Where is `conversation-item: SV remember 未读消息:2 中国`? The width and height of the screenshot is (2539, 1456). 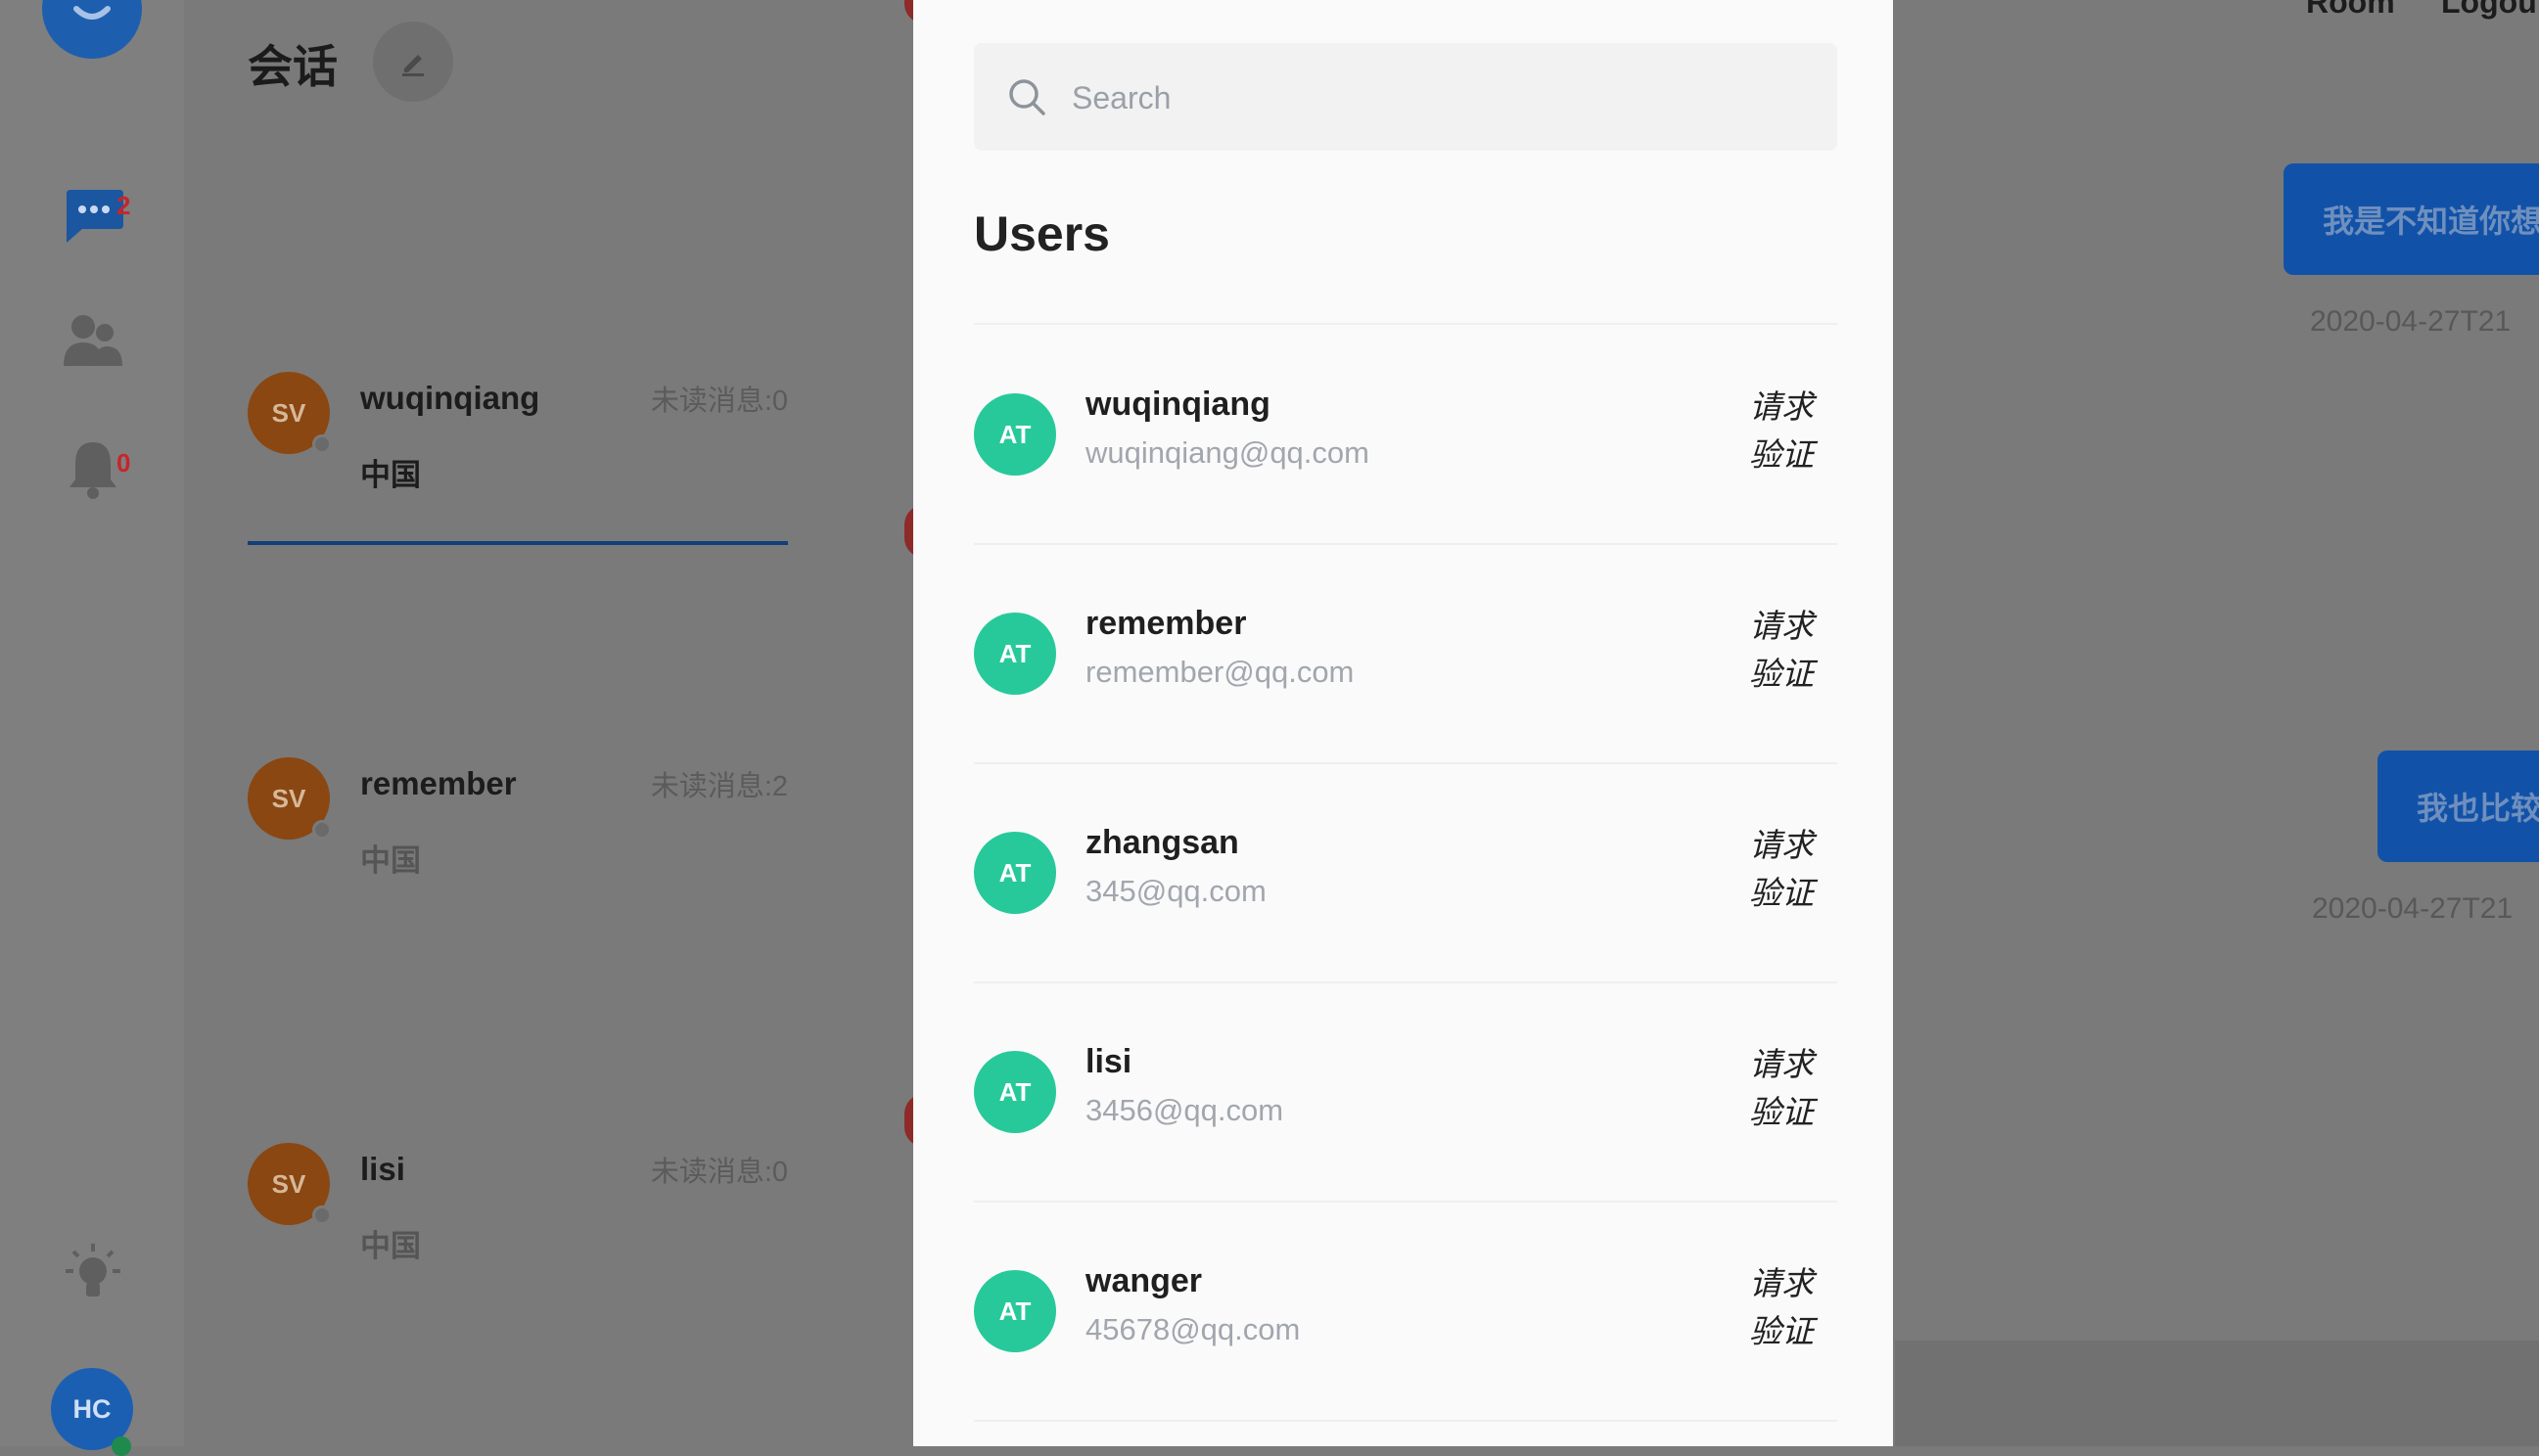 conversation-item: SV remember 未读消息:2 中国 is located at coordinates (518, 825).